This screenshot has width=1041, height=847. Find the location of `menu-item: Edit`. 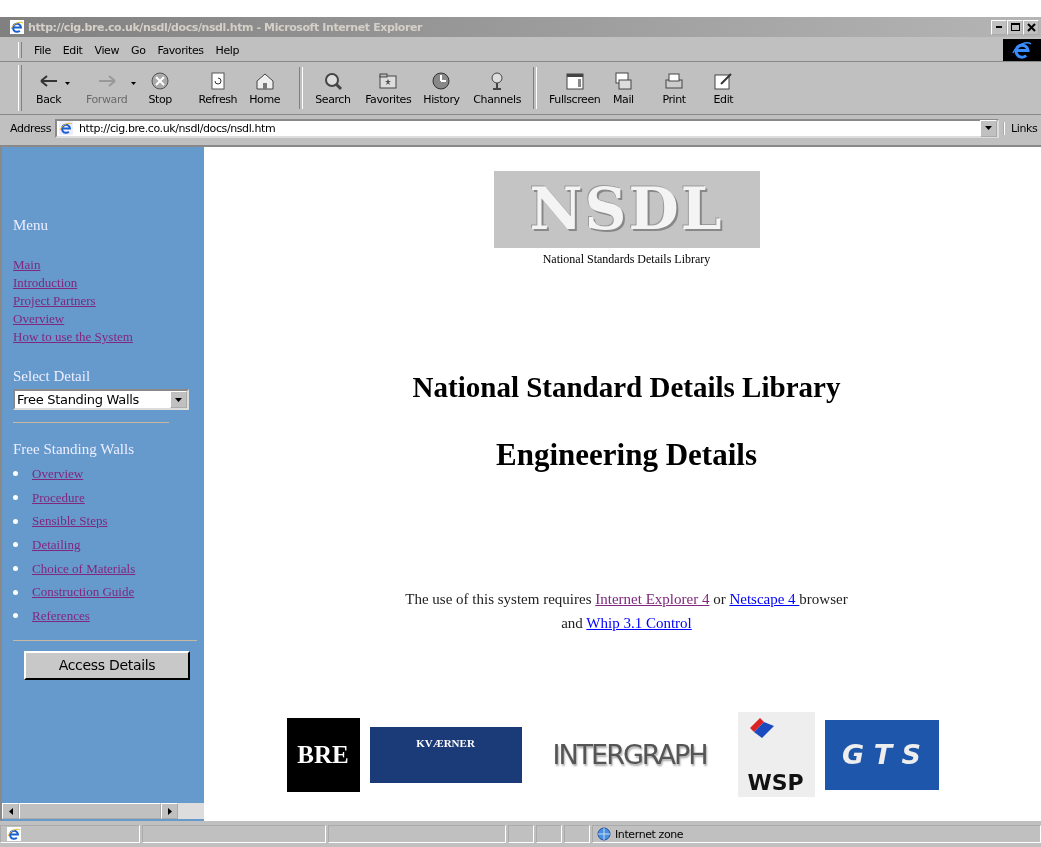

menu-item: Edit is located at coordinates (72, 50).